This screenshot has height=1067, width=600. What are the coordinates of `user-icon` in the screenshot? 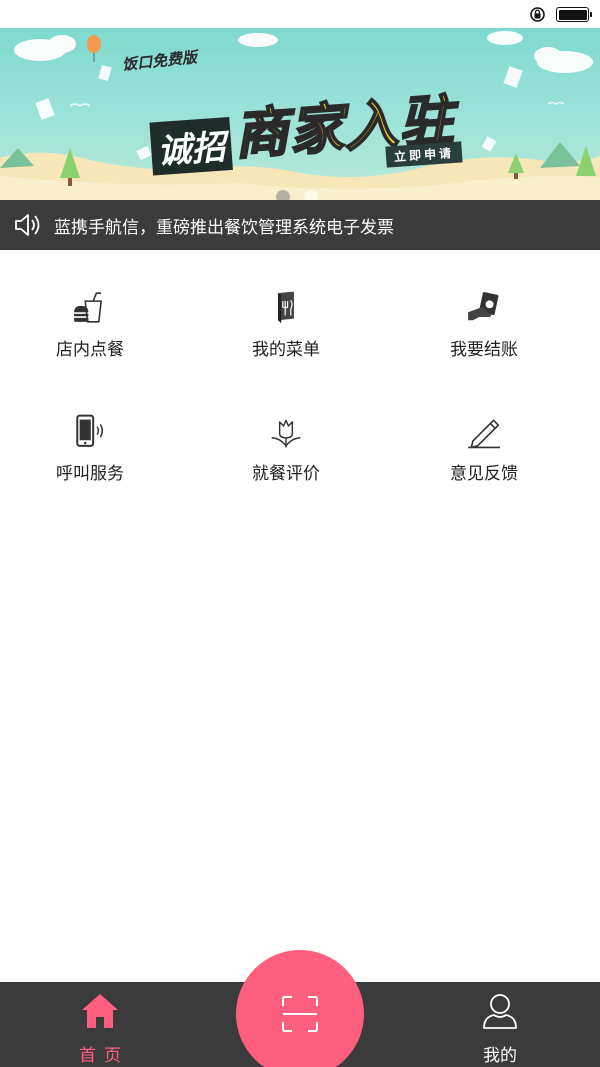 It's located at (500, 1011).